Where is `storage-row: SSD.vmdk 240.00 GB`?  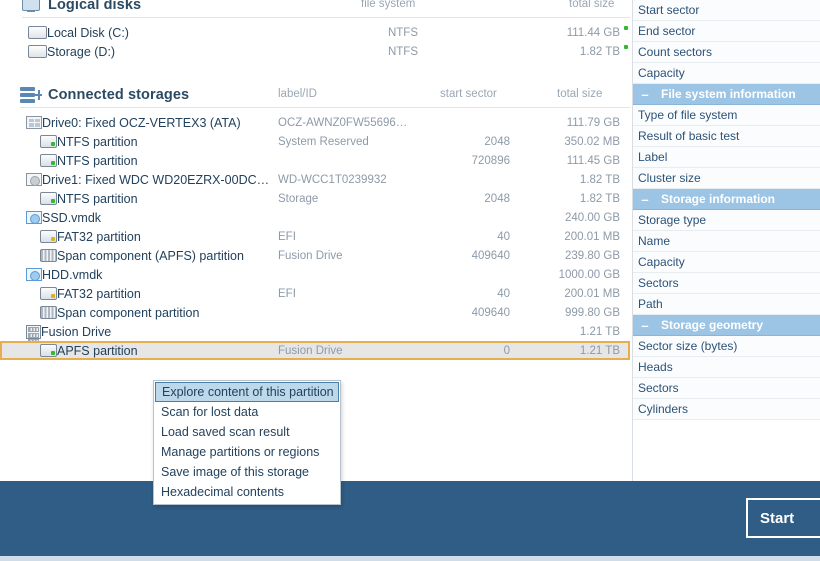 storage-row: SSD.vmdk 240.00 GB is located at coordinates (315, 217).